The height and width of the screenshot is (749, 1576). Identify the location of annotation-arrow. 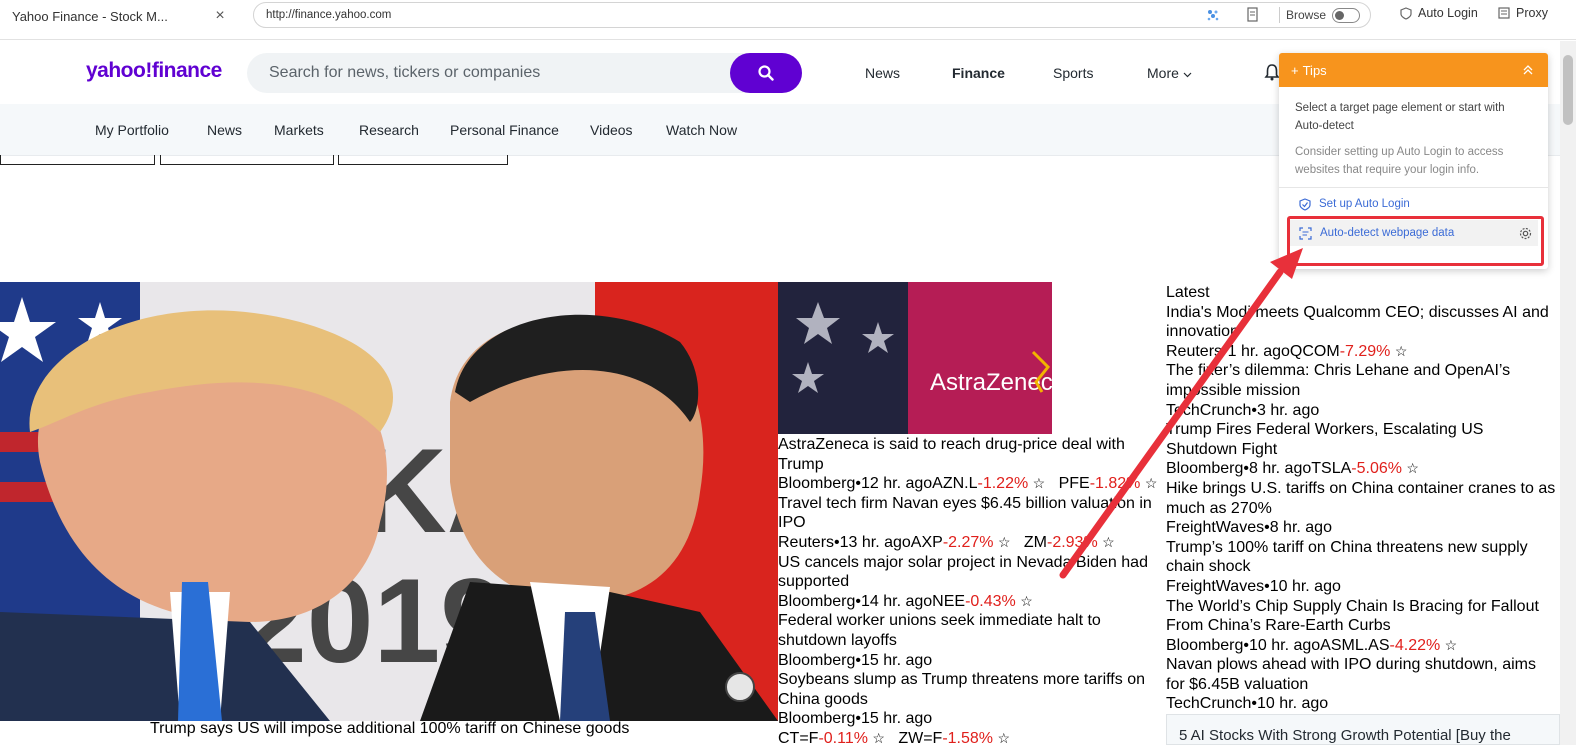
(1181, 413).